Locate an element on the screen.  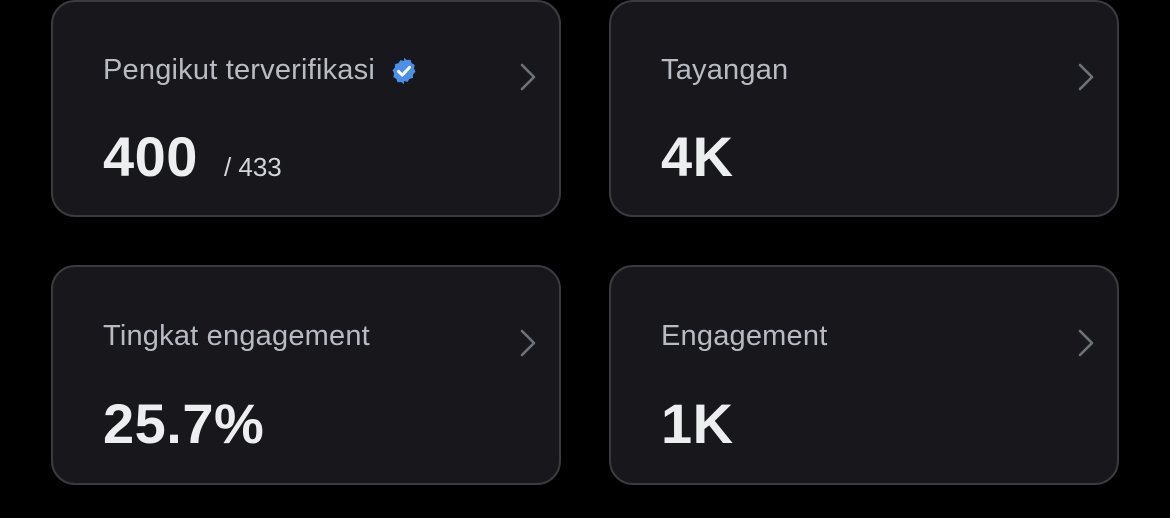
card-title-row: Tayangan is located at coordinates (724, 70).